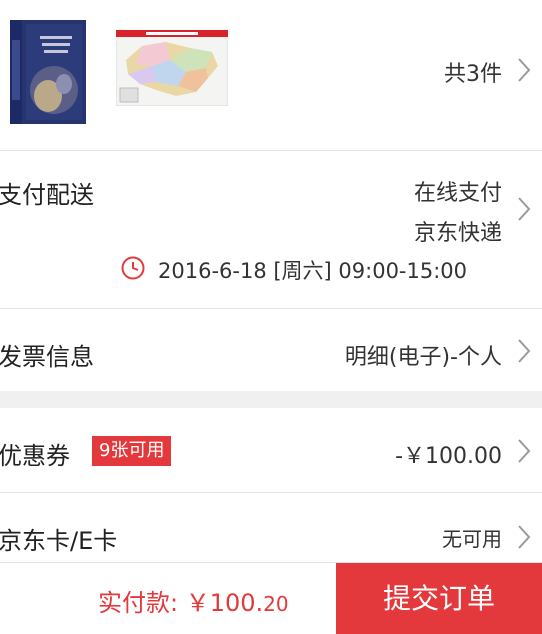  I want to click on invoice-value: 明细(电子)-个人, so click(423, 357).